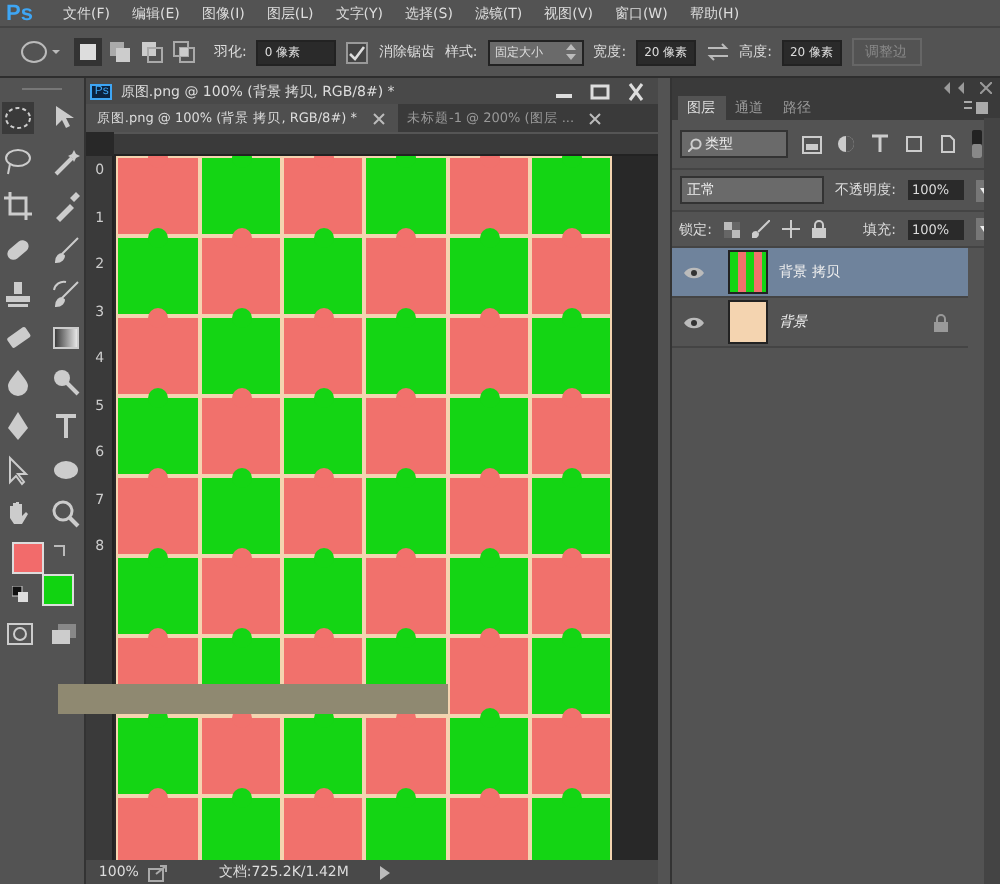 The image size is (1000, 884). What do you see at coordinates (879, 144) in the screenshot?
I see `type-filter-icon` at bounding box center [879, 144].